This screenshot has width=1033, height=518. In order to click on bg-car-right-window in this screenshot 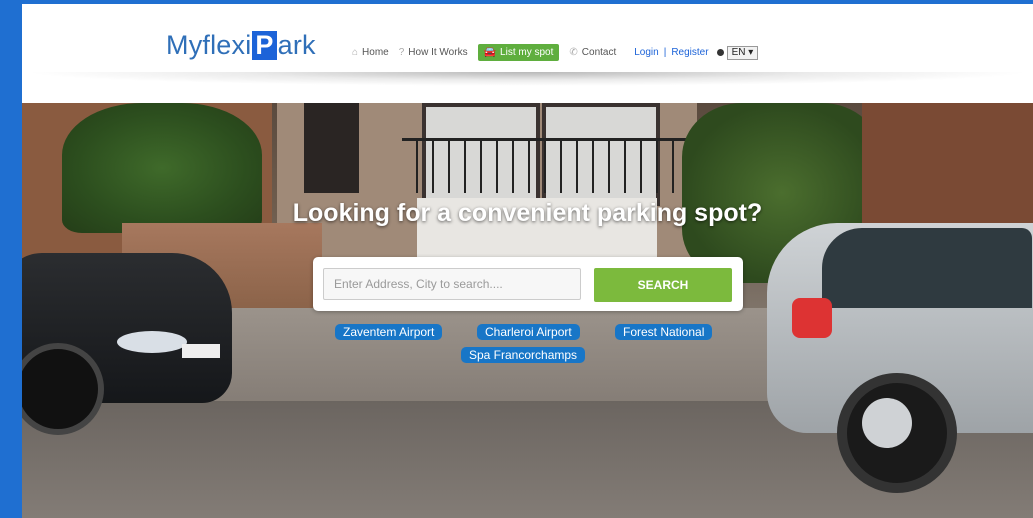, I will do `click(927, 268)`.